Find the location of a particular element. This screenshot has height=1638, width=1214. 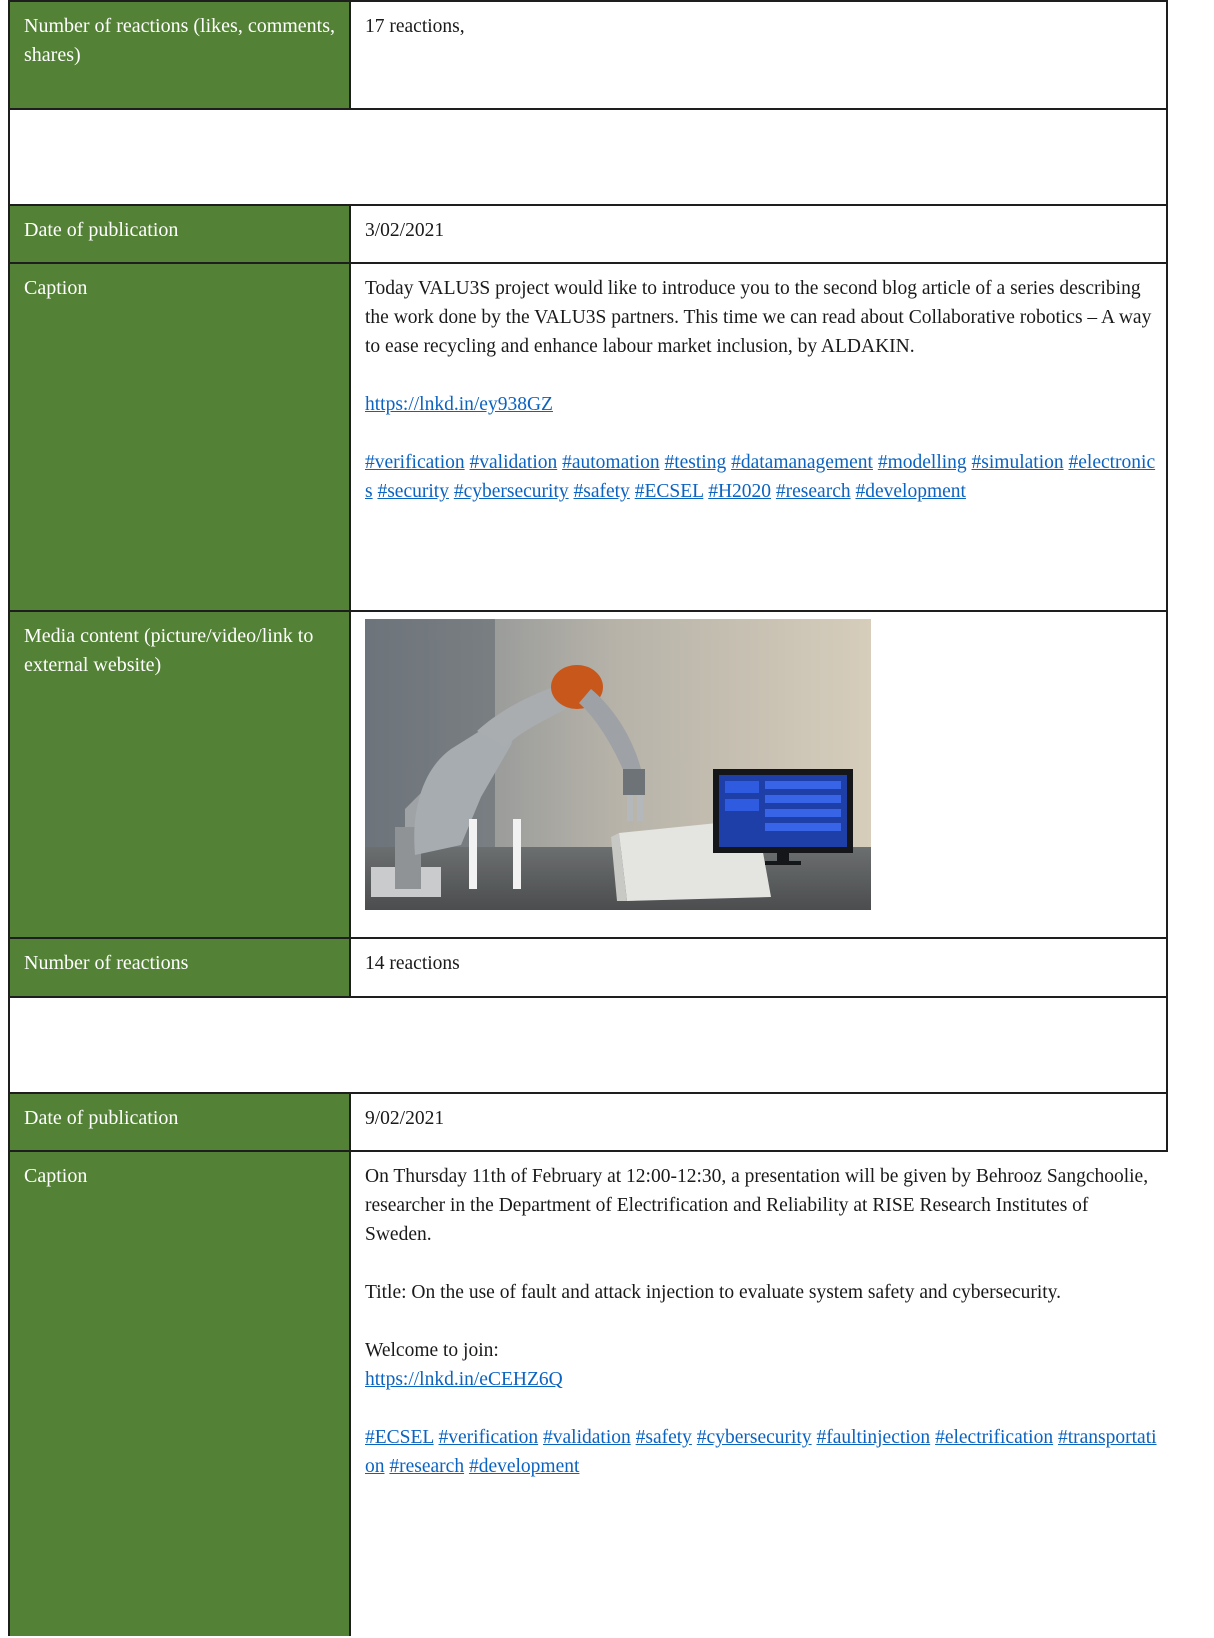

row-label: Number of reactions is located at coordinates (179, 967).